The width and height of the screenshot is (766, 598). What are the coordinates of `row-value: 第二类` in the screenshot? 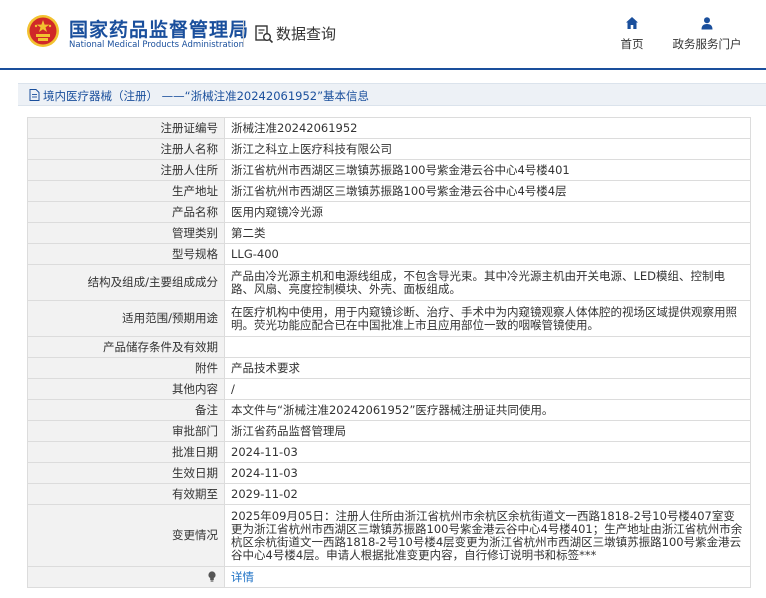 It's located at (487, 233).